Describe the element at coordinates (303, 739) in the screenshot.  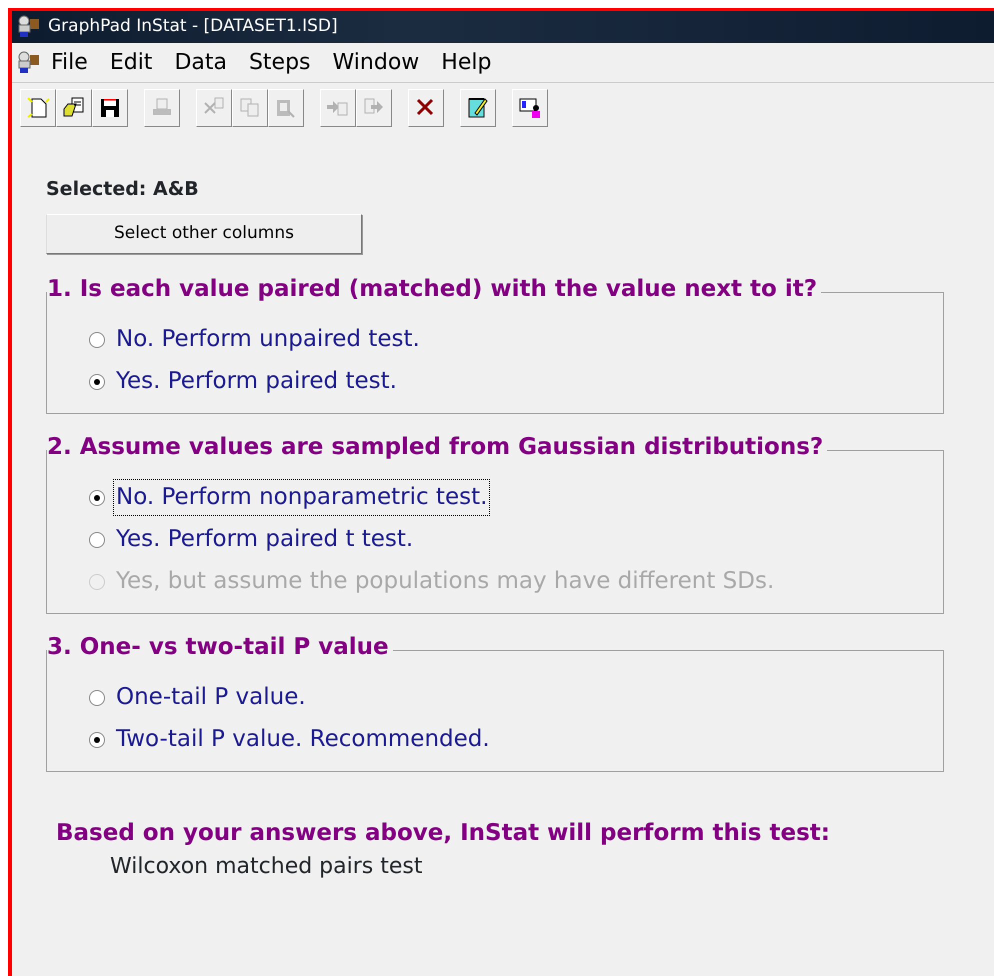
I see `radio-label: Two-tail P value. Recommended.` at that location.